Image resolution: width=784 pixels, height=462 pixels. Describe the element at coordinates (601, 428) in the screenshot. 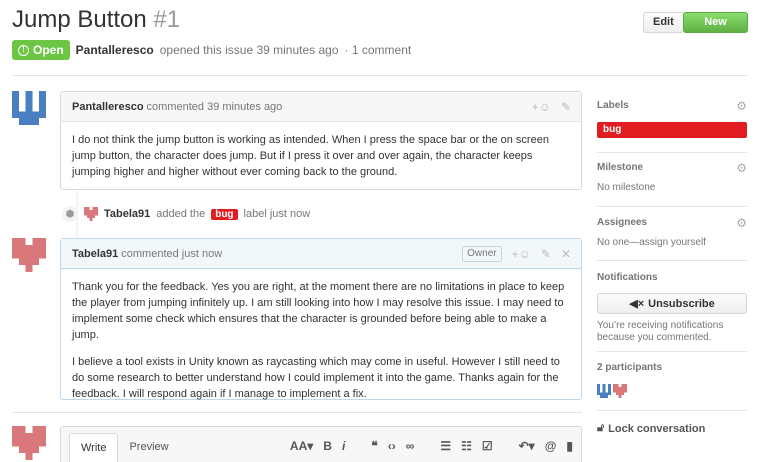

I see `lock-icon: 🔓︎` at that location.